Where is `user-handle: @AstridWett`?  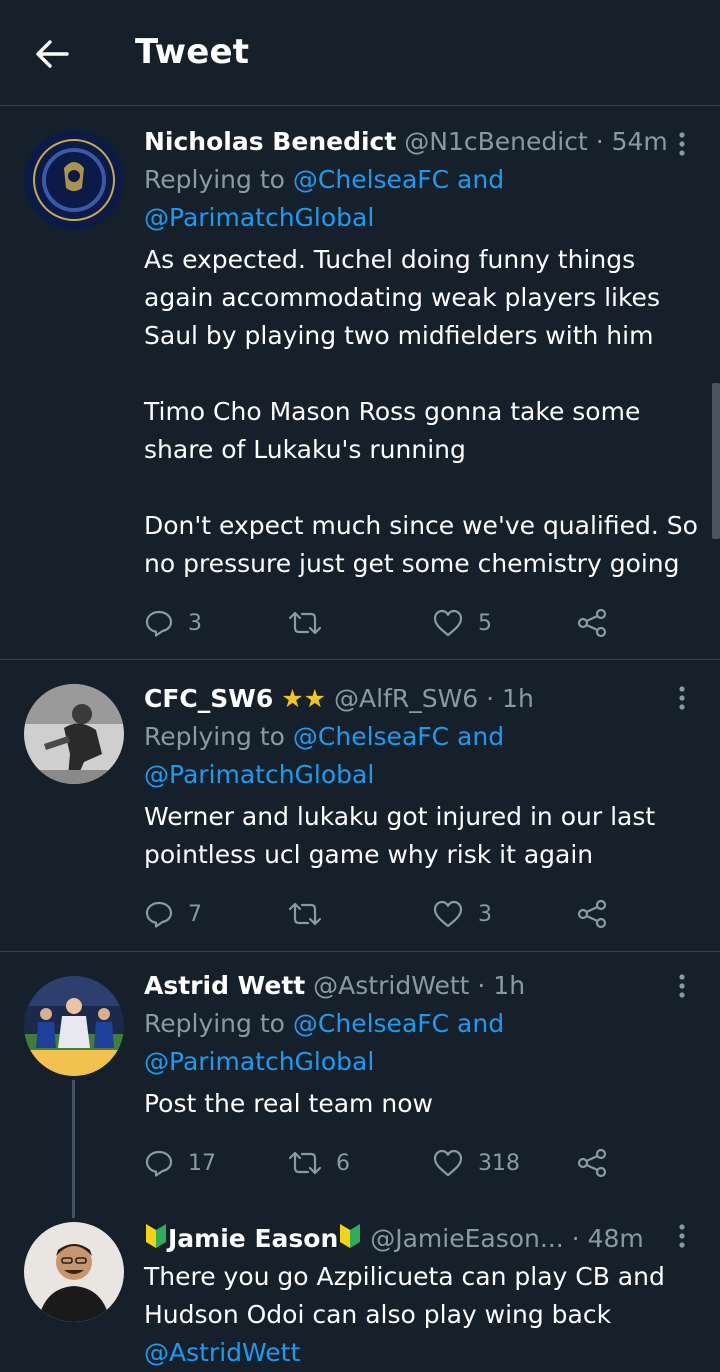 user-handle: @AstridWett is located at coordinates (391, 985).